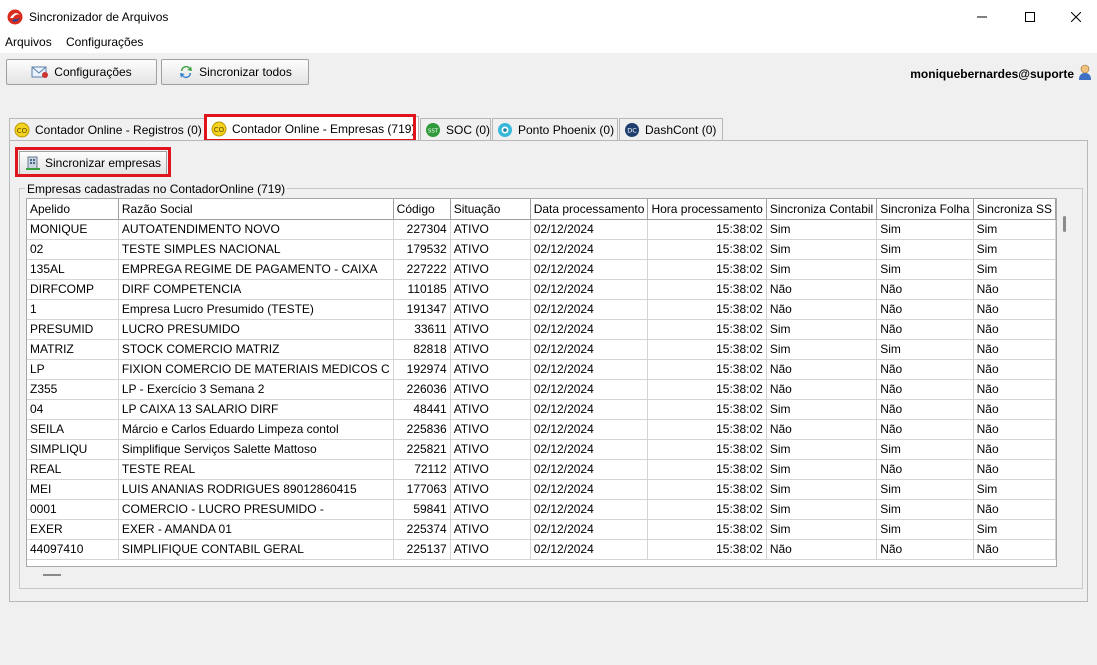 The image size is (1097, 665). I want to click on horizontal-scrollbar-thumb, so click(52, 575).